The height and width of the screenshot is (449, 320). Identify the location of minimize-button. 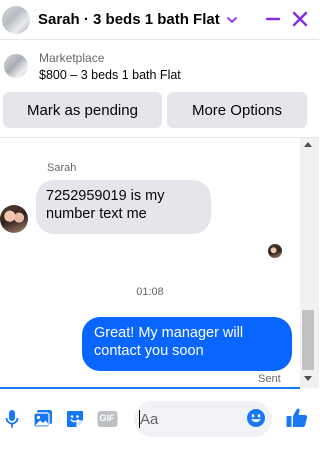
(273, 19).